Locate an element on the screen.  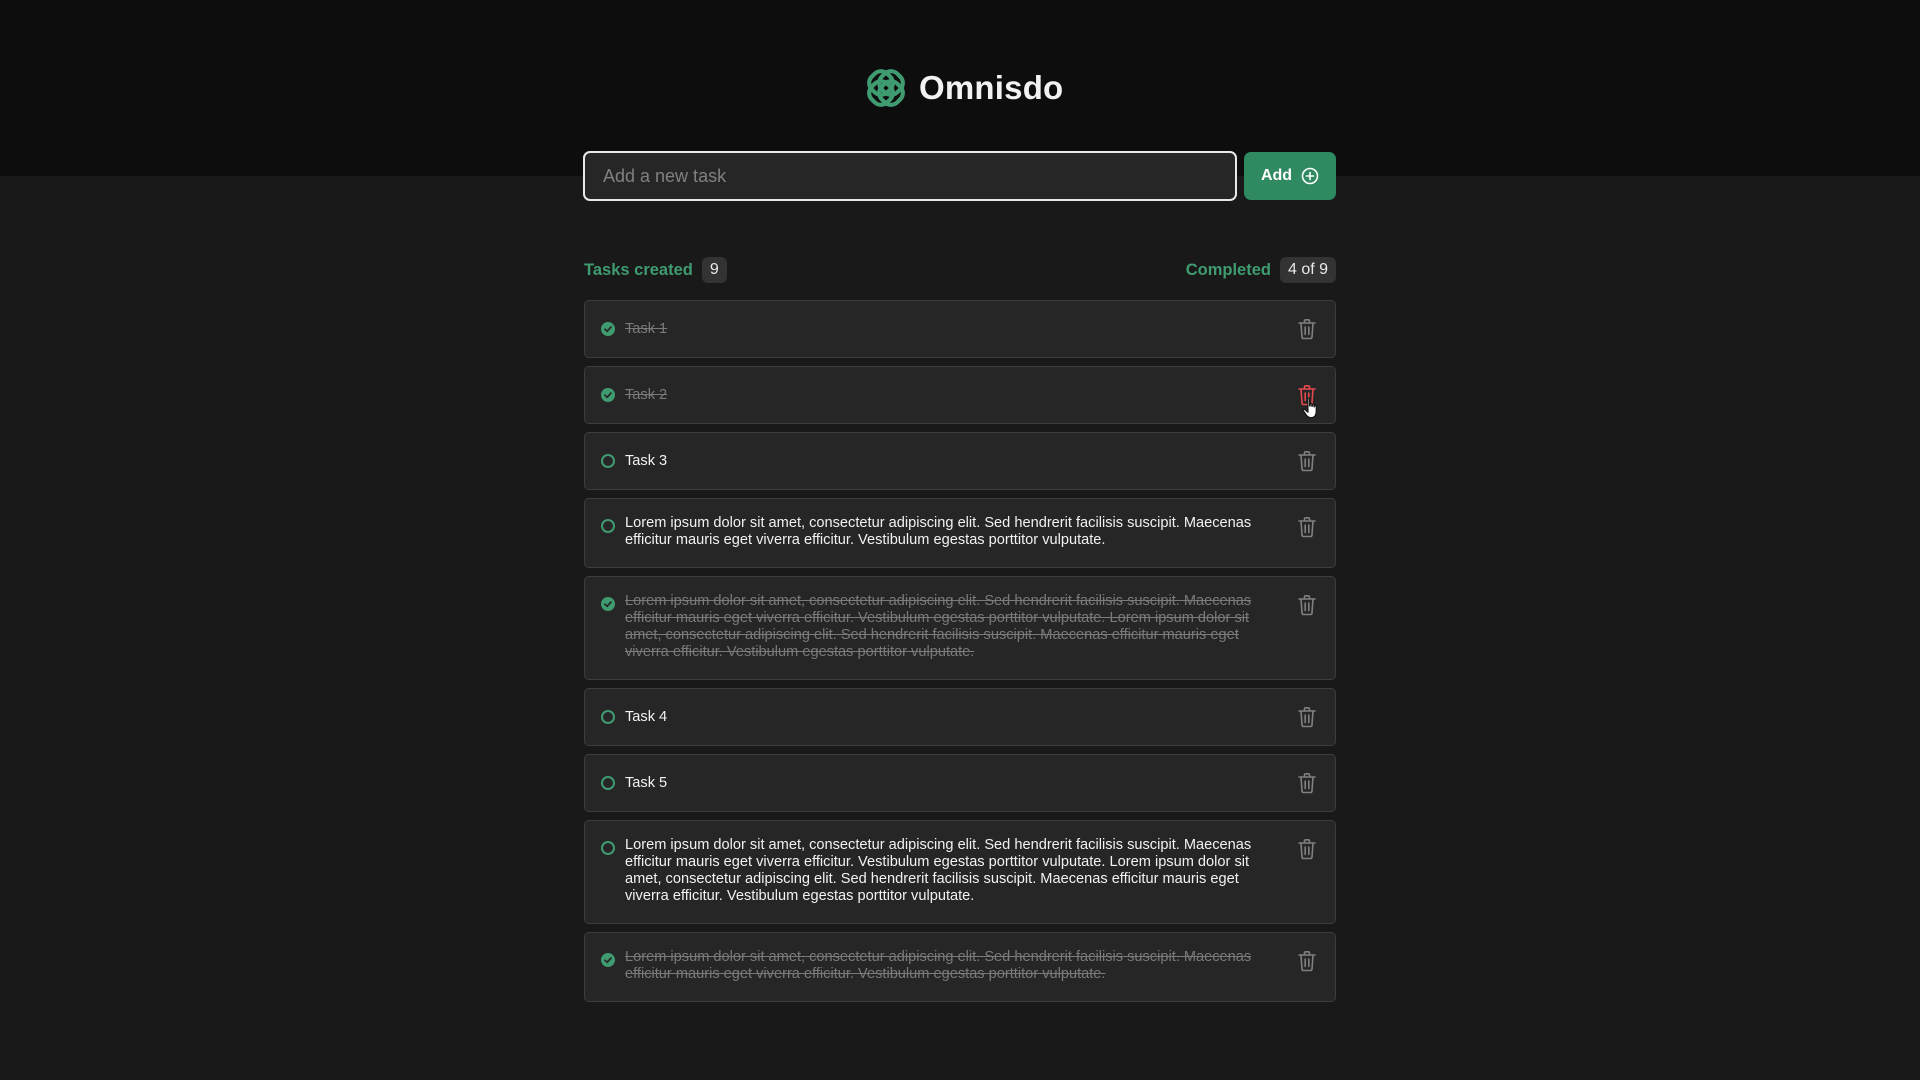
plus-circle-icon is located at coordinates (1310, 176).